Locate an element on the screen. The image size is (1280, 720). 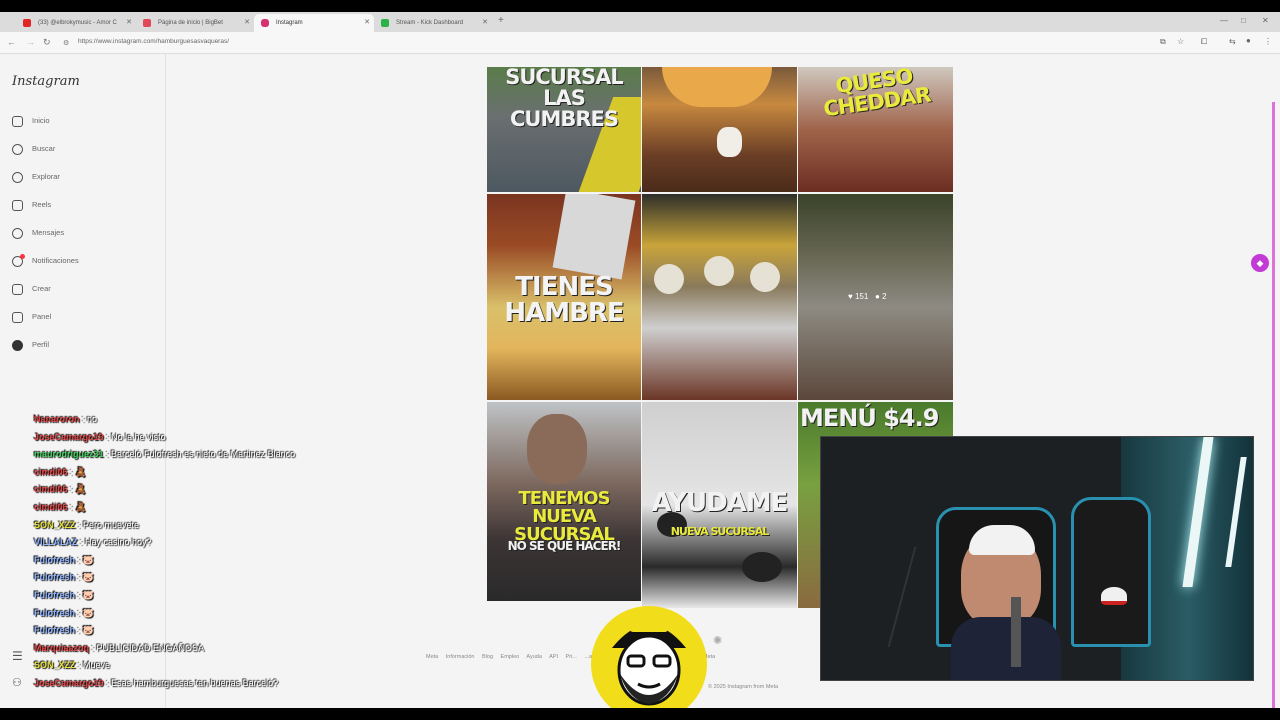
chat-message: Marquiaazoq : PUBLICIDAD ENGAÑOSA is located at coordinates (204, 652).